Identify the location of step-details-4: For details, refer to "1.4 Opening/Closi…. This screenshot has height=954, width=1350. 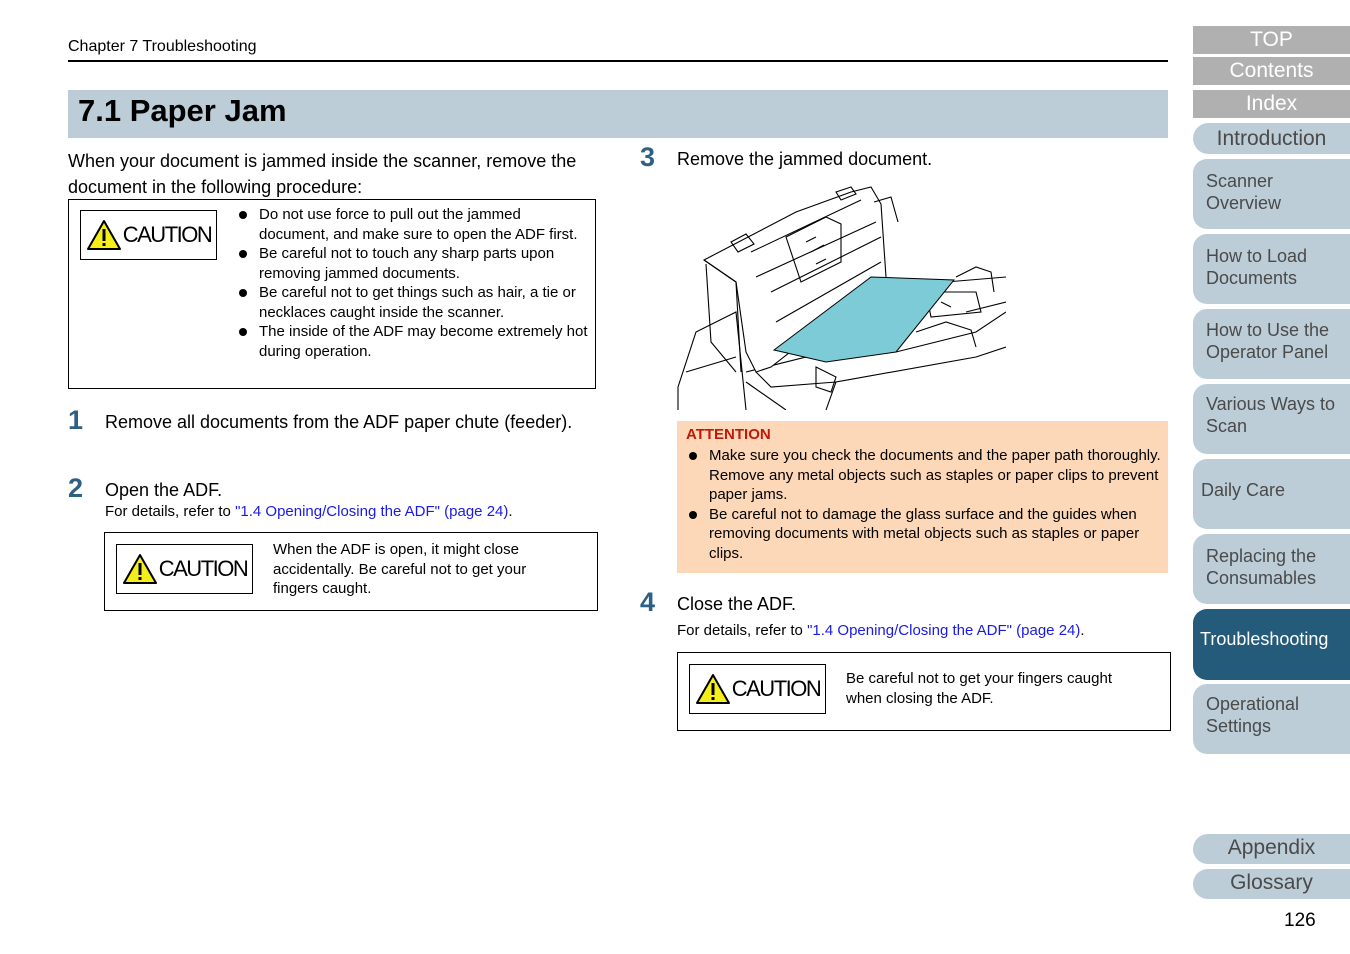
(881, 630).